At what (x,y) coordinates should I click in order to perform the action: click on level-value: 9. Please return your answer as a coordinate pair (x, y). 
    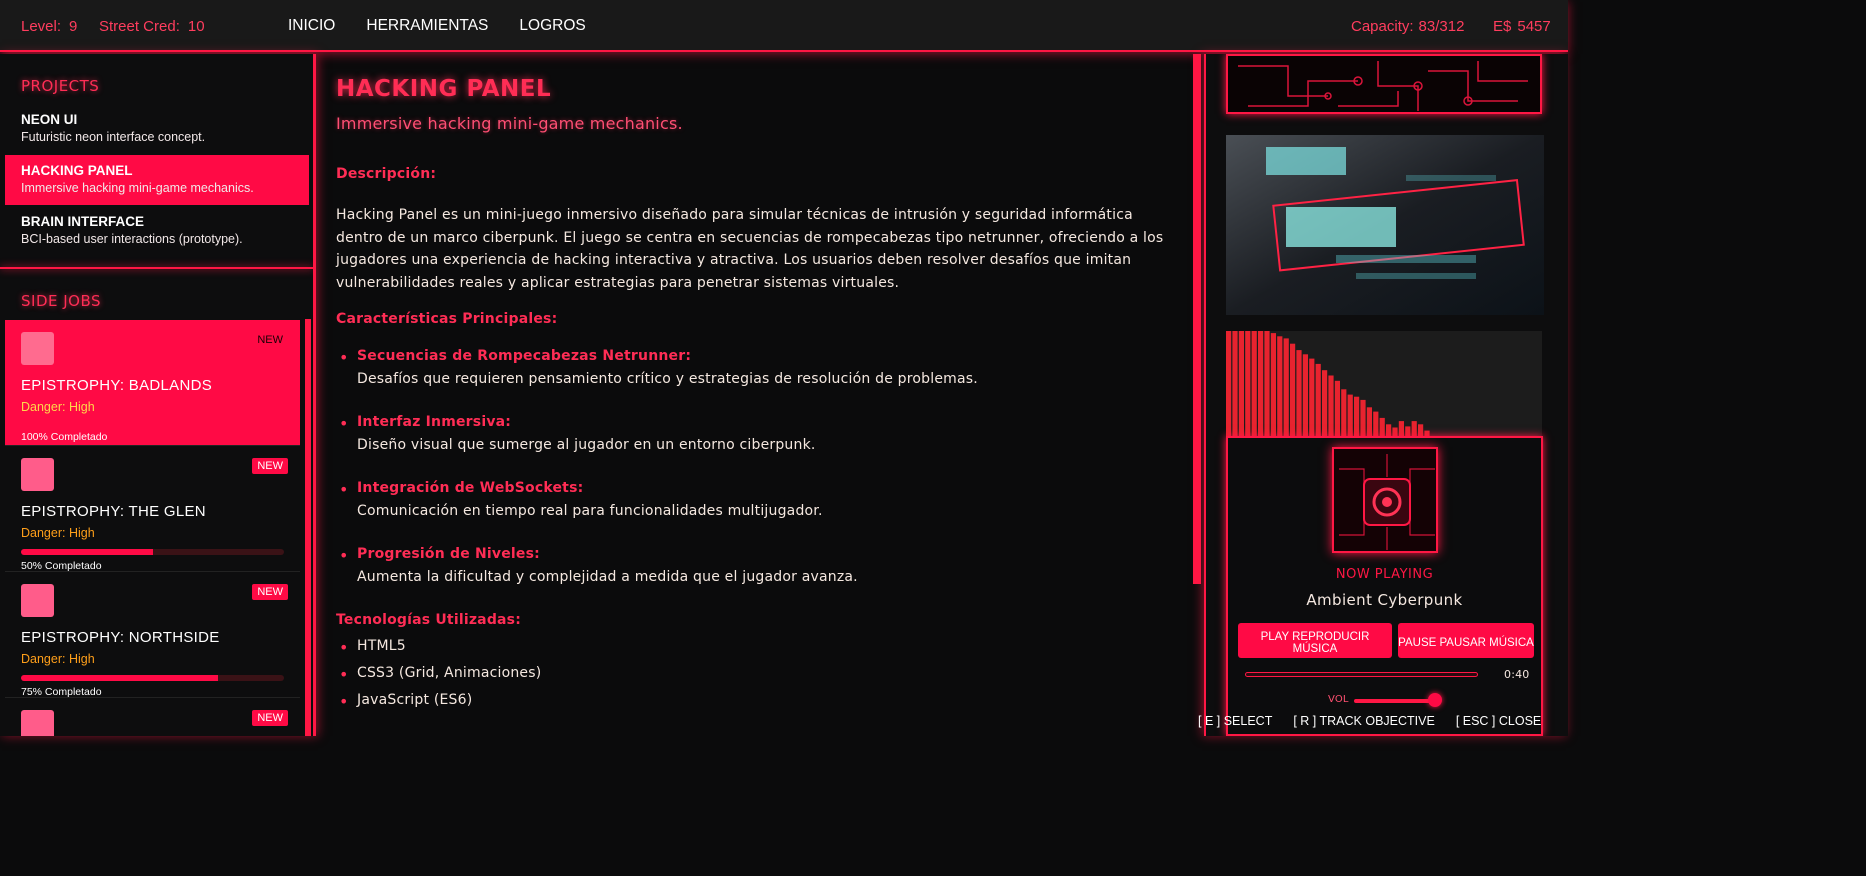
    Looking at the image, I should click on (73, 26).